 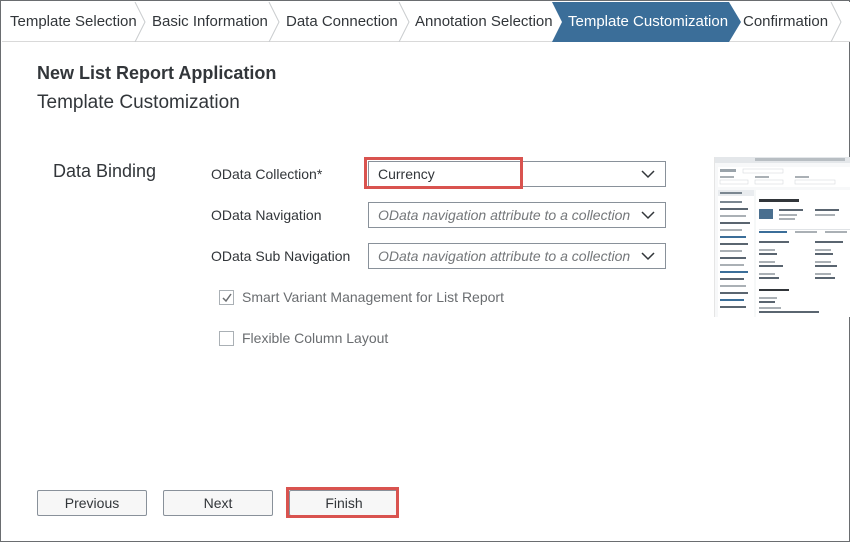 What do you see at coordinates (373, 297) in the screenshot?
I see `smart-variant-label: Smart Variant Management for List Report` at bounding box center [373, 297].